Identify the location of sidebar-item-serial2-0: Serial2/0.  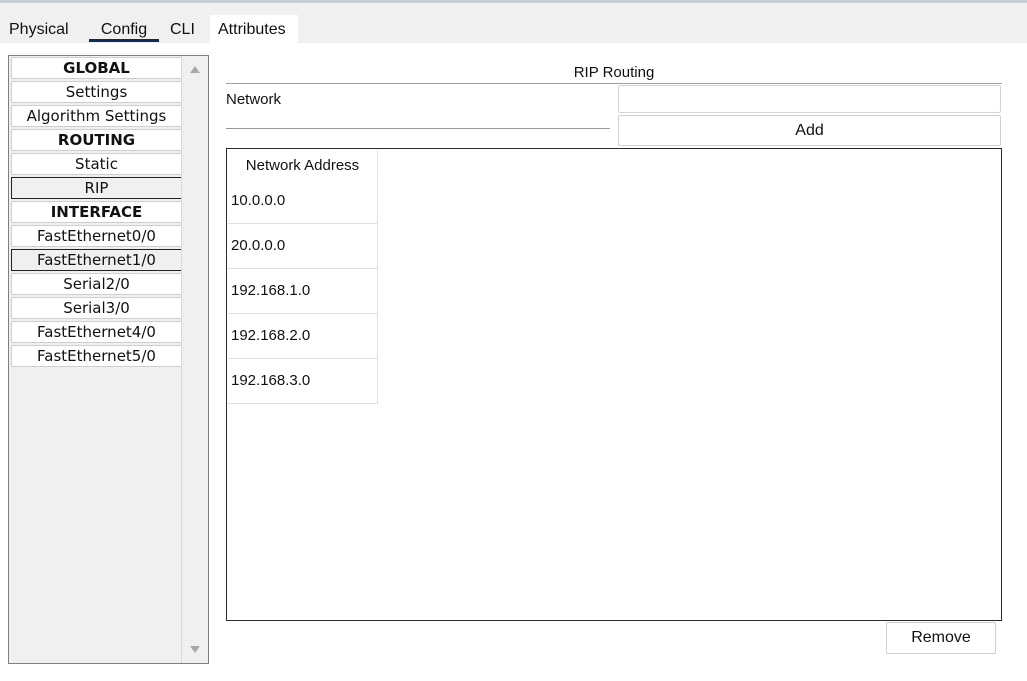
(96, 284).